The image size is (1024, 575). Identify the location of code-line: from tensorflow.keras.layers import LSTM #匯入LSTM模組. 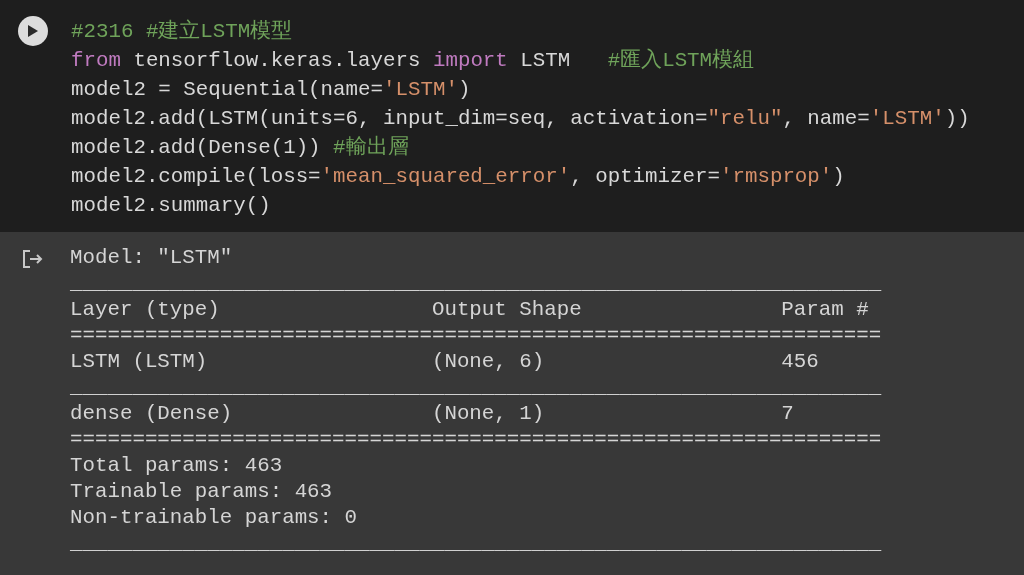
(413, 60).